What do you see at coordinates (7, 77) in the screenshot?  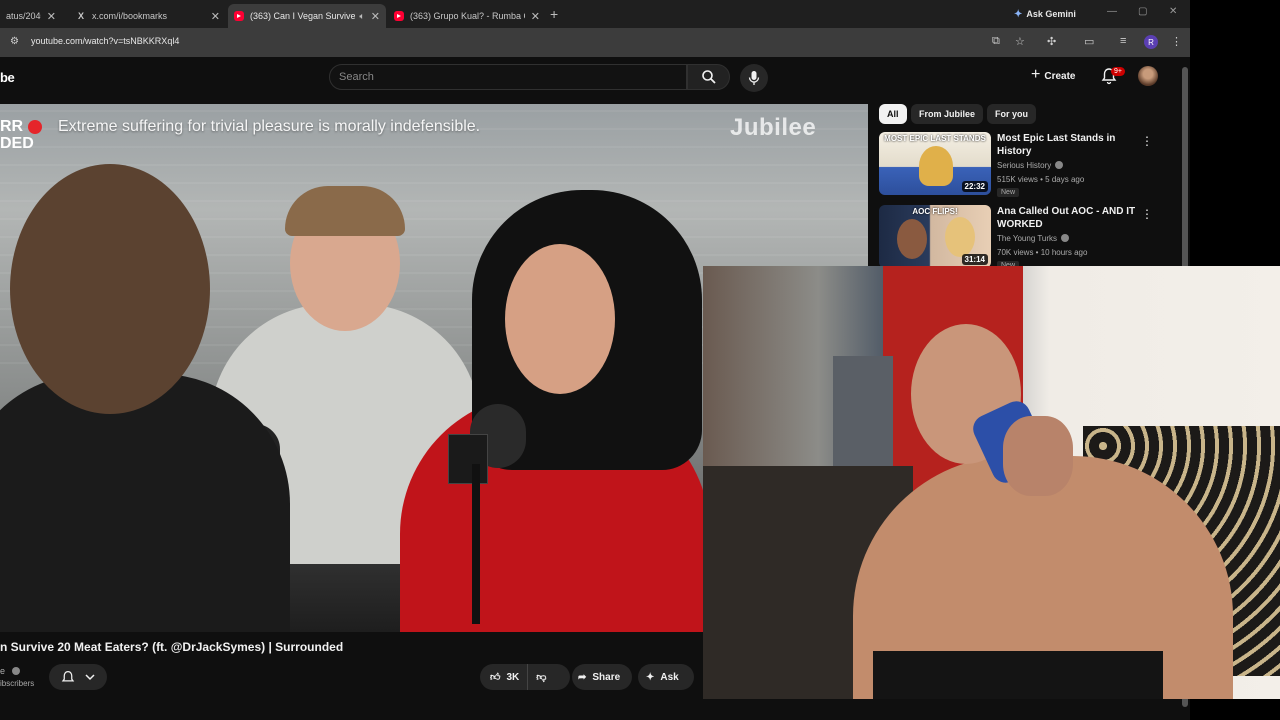 I see `youtube-logo: be` at bounding box center [7, 77].